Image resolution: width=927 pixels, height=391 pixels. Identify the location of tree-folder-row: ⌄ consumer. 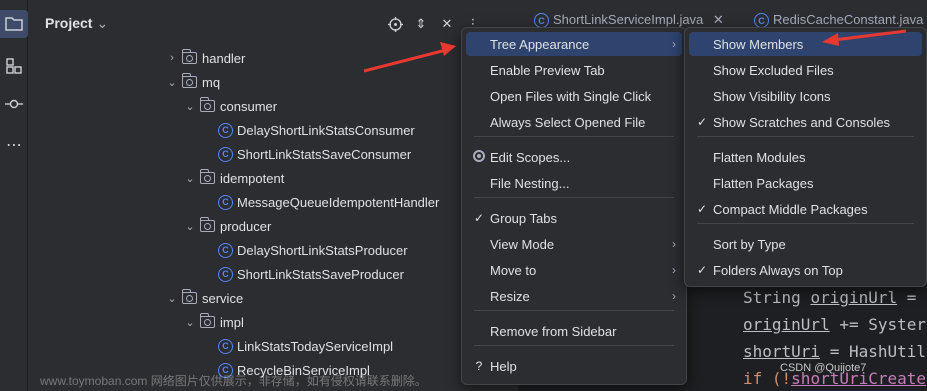
(229, 106).